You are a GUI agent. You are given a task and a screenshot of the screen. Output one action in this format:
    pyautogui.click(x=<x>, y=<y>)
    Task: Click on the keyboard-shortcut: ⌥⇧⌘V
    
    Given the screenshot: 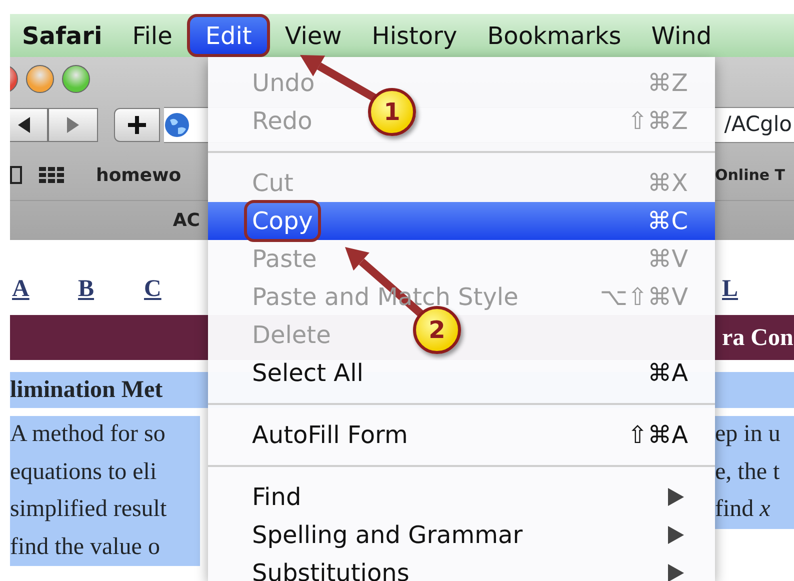 What is the action you would take?
    pyautogui.click(x=644, y=297)
    